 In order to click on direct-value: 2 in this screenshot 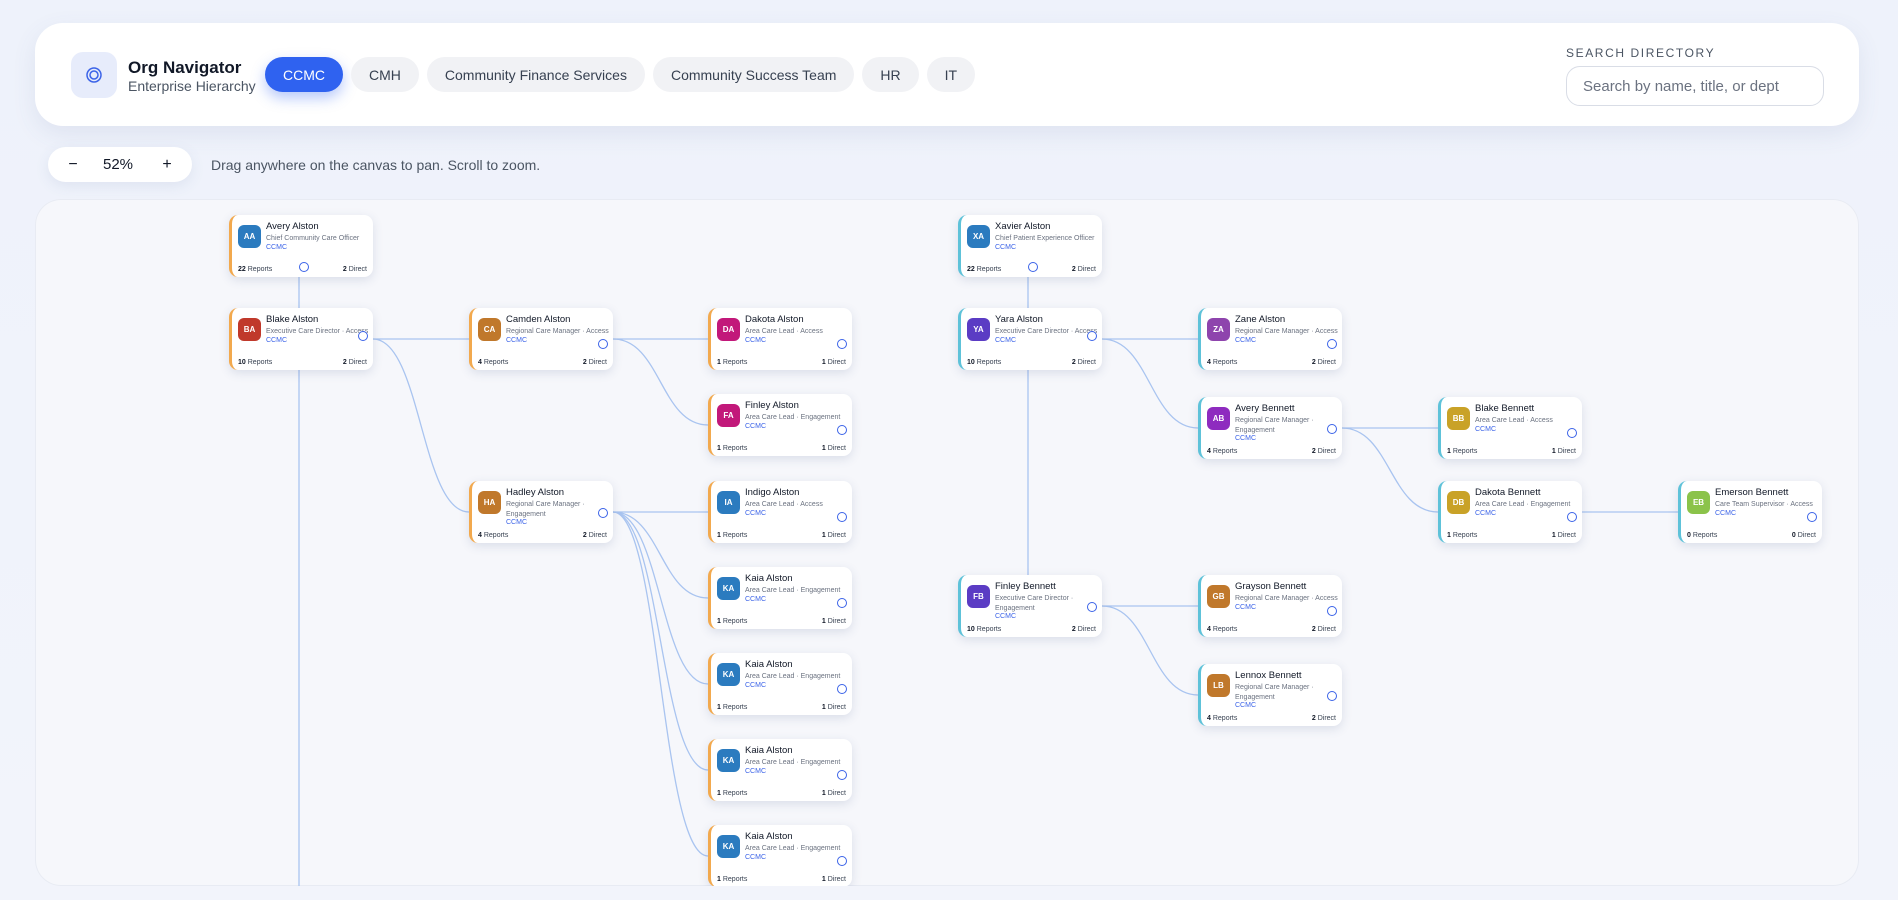, I will do `click(1313, 718)`.